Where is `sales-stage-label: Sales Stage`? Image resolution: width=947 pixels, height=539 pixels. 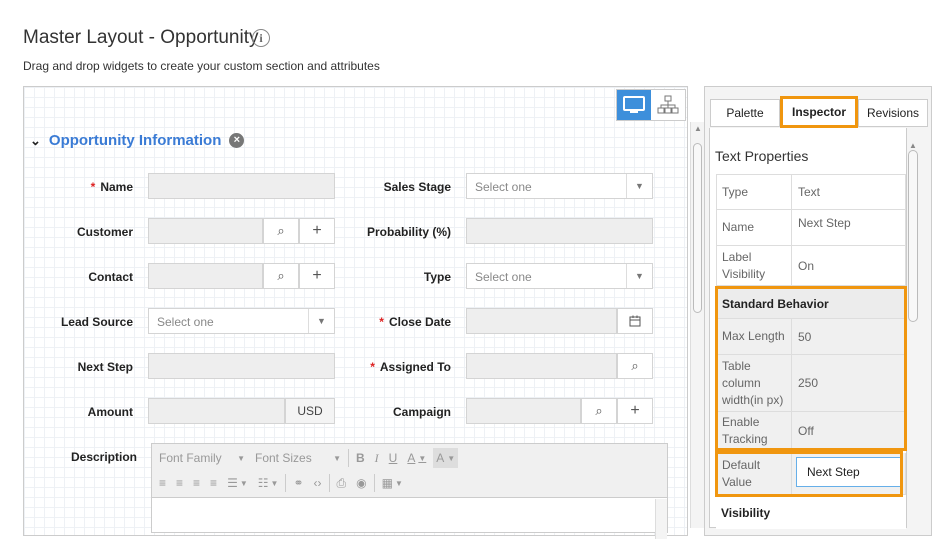 sales-stage-label: Sales Stage is located at coordinates (417, 187).